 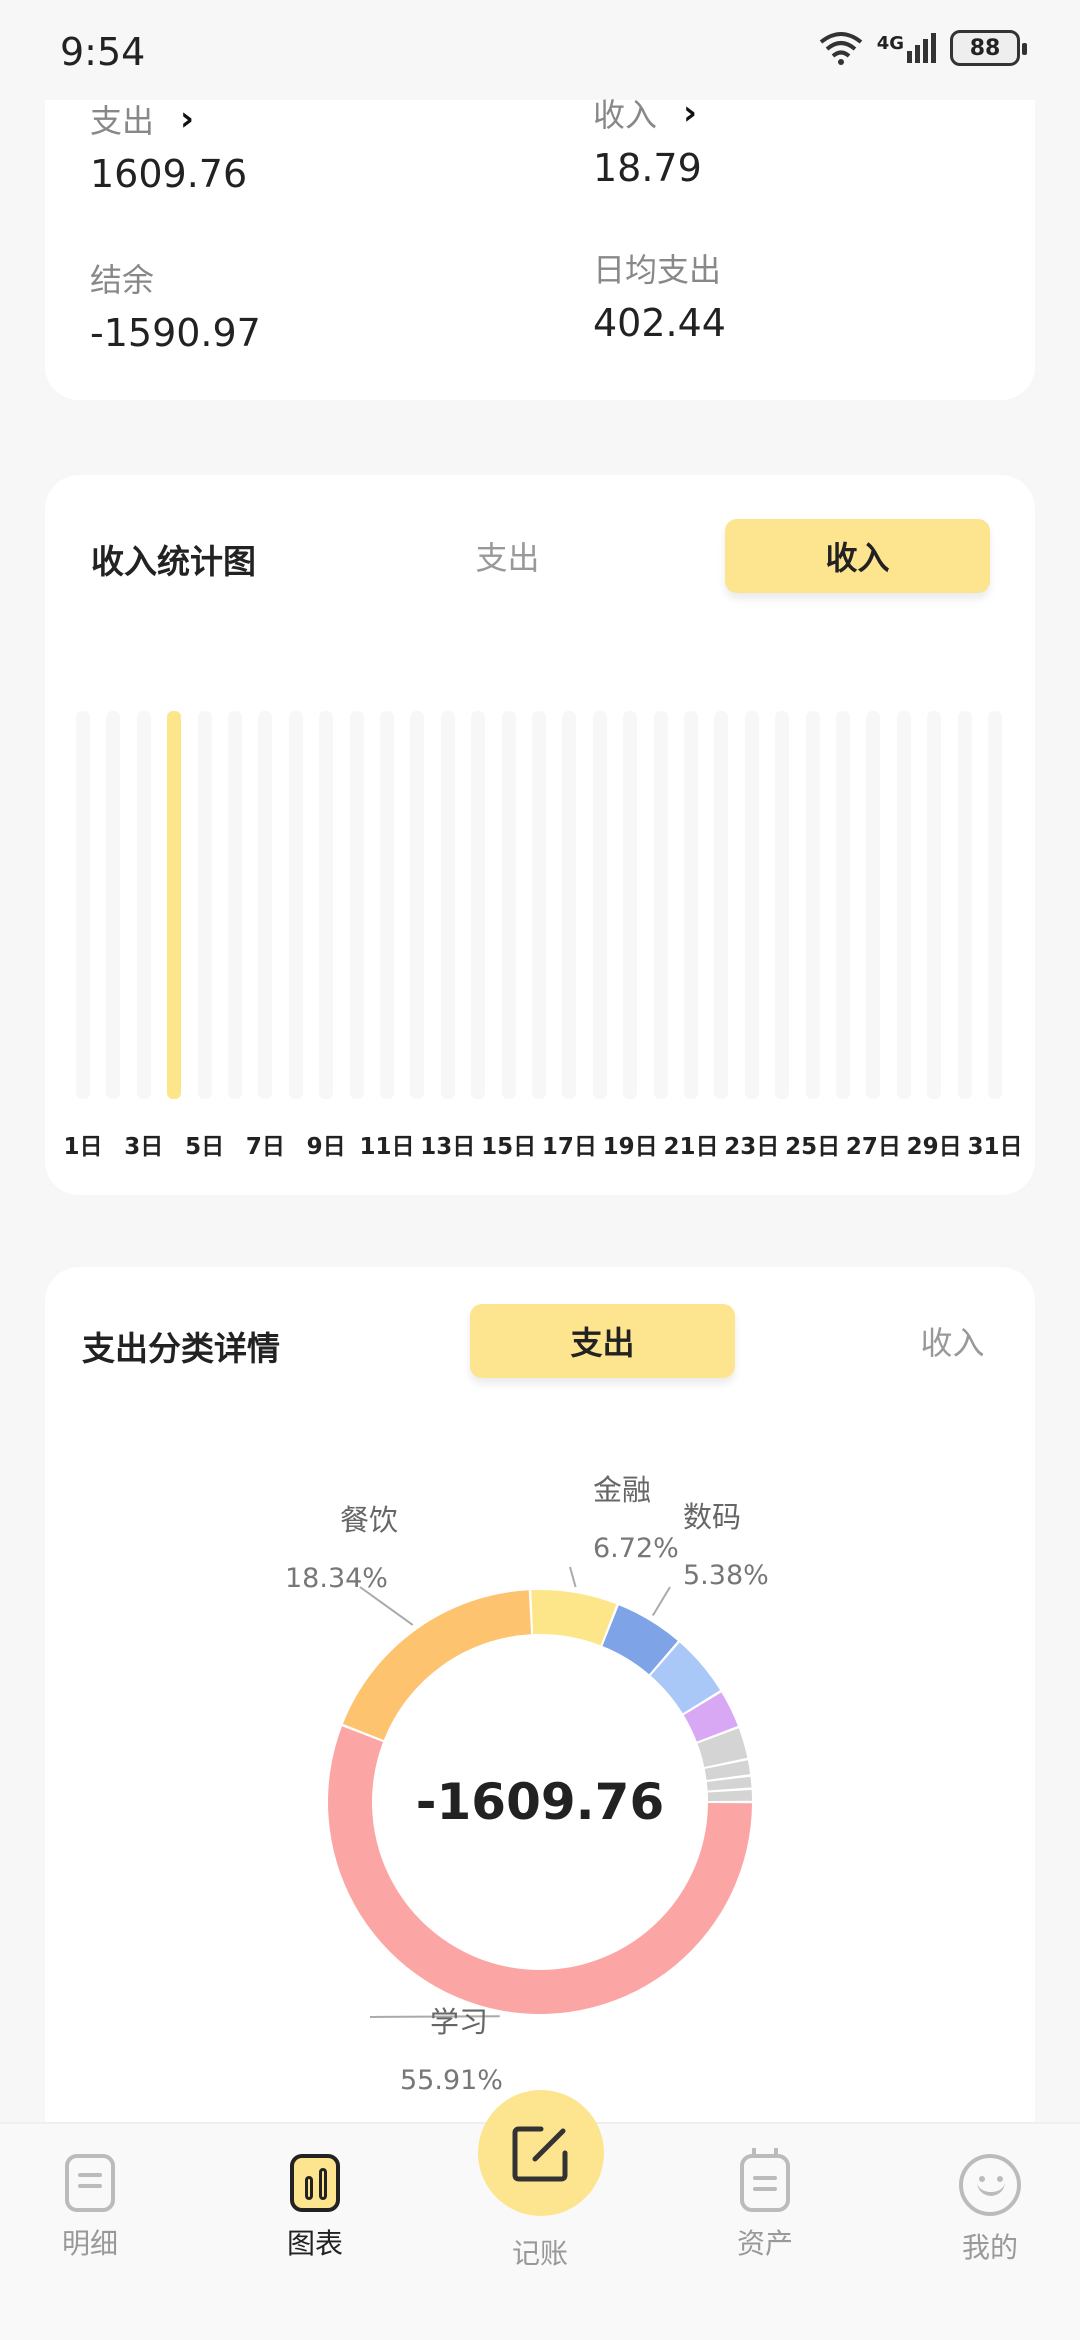 What do you see at coordinates (205, 1147) in the screenshot?
I see `x-tick-label: 5日` at bounding box center [205, 1147].